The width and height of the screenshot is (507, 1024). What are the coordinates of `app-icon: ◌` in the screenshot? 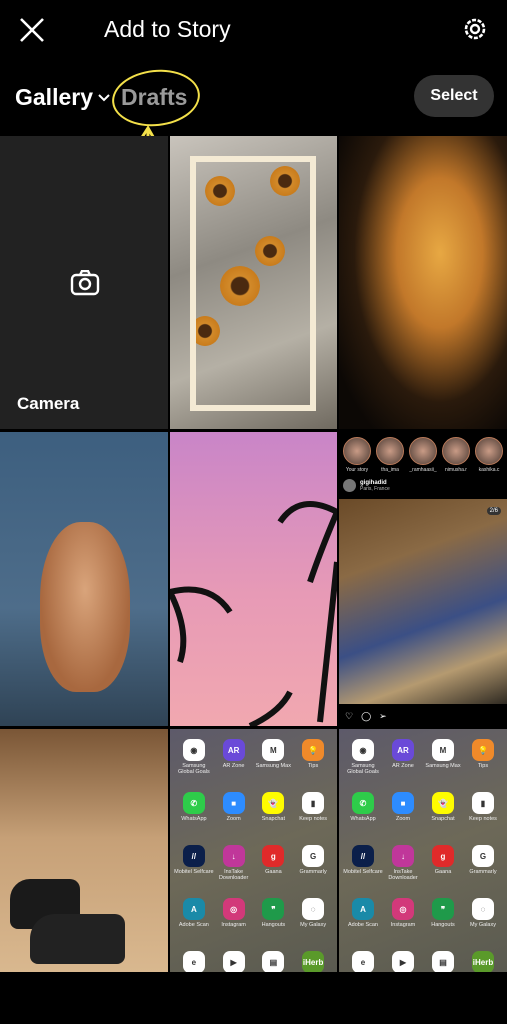 It's located at (483, 909).